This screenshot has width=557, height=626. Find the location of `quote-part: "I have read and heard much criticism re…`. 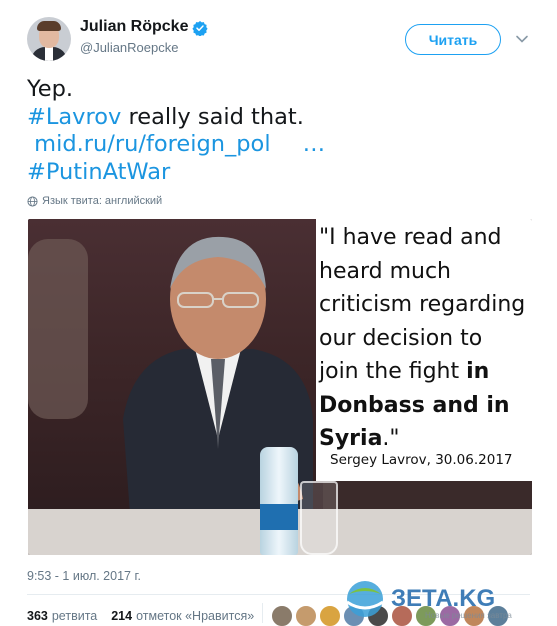

quote-part: "I have read and heard much criticism re… is located at coordinates (422, 304).